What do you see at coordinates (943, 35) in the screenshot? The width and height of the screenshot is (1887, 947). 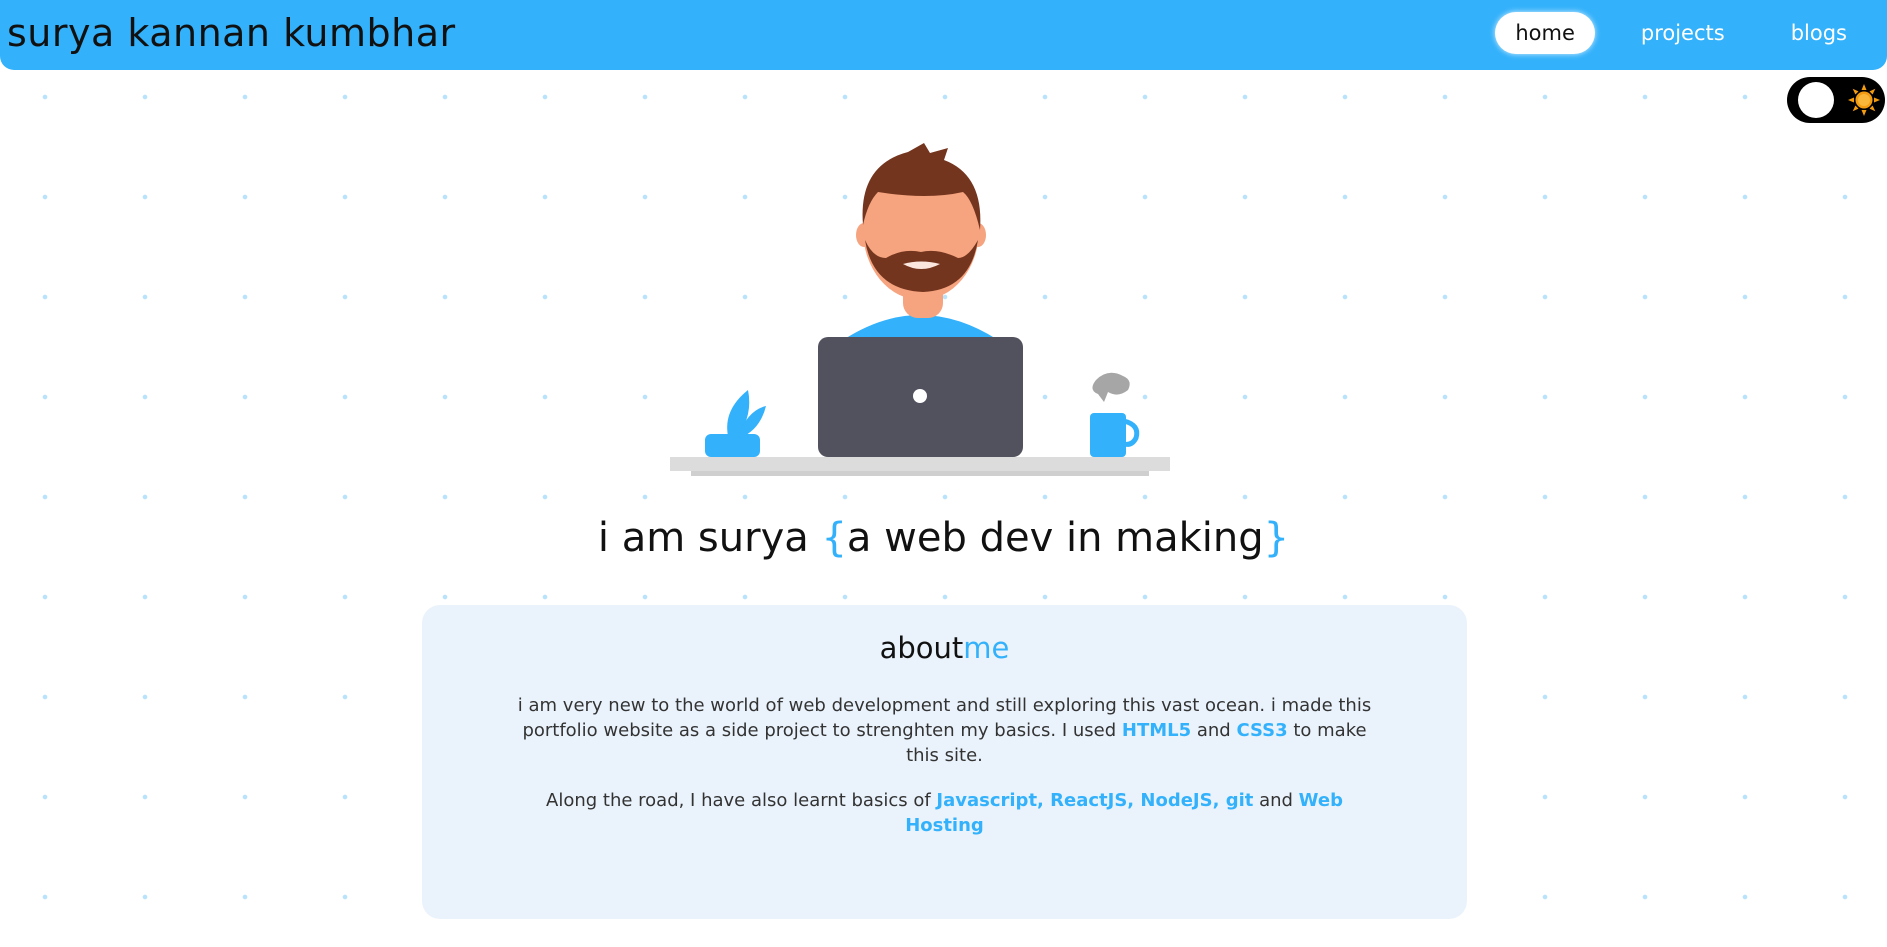 I see `top-navbar: surya kannan kumbhar home projects blogs` at bounding box center [943, 35].